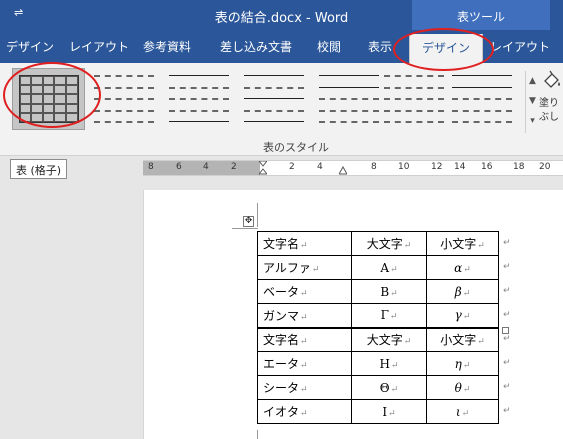 This screenshot has height=439, width=563. Describe the element at coordinates (551, 111) in the screenshot. I see `shading-label: 塗り ぶし` at that location.